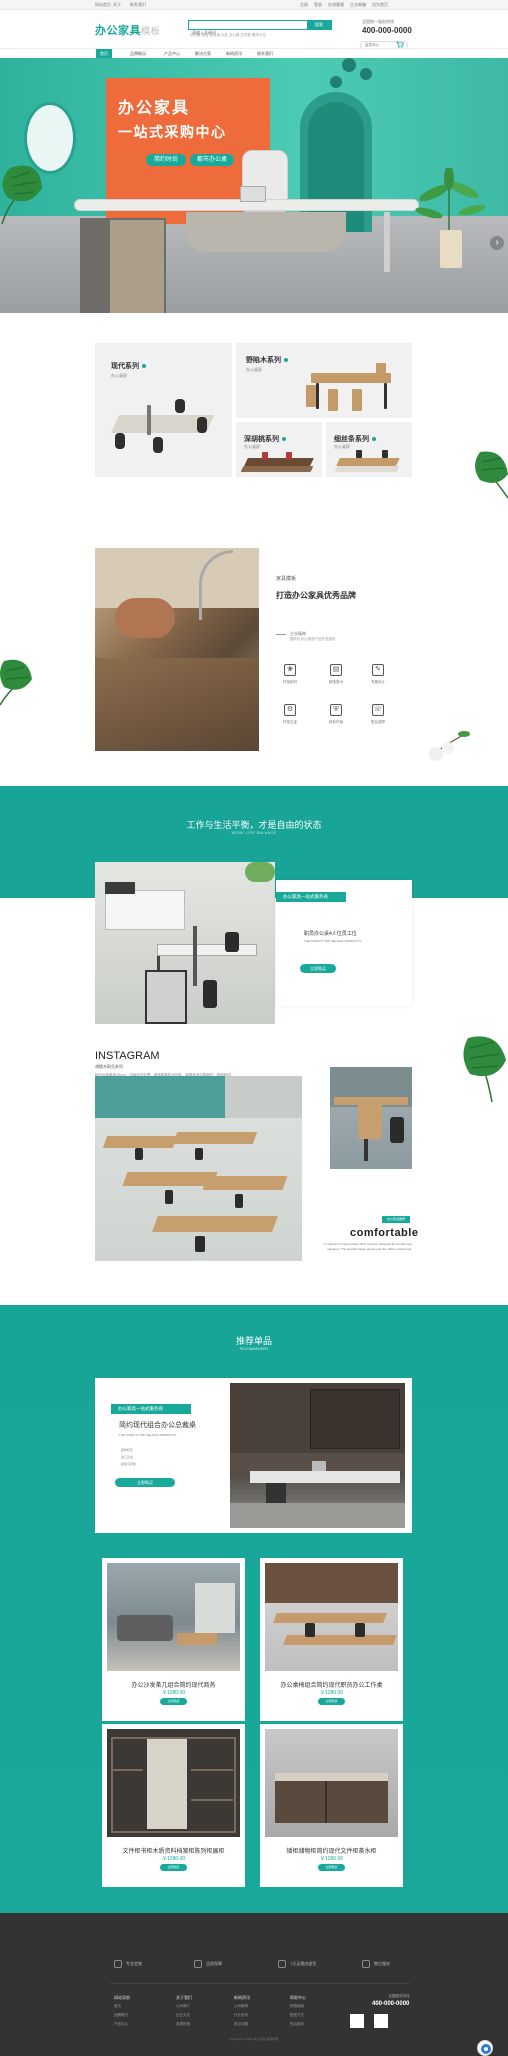  What do you see at coordinates (126, 1457) in the screenshot?
I see `featured-bullet: · 进口五金` at bounding box center [126, 1457].